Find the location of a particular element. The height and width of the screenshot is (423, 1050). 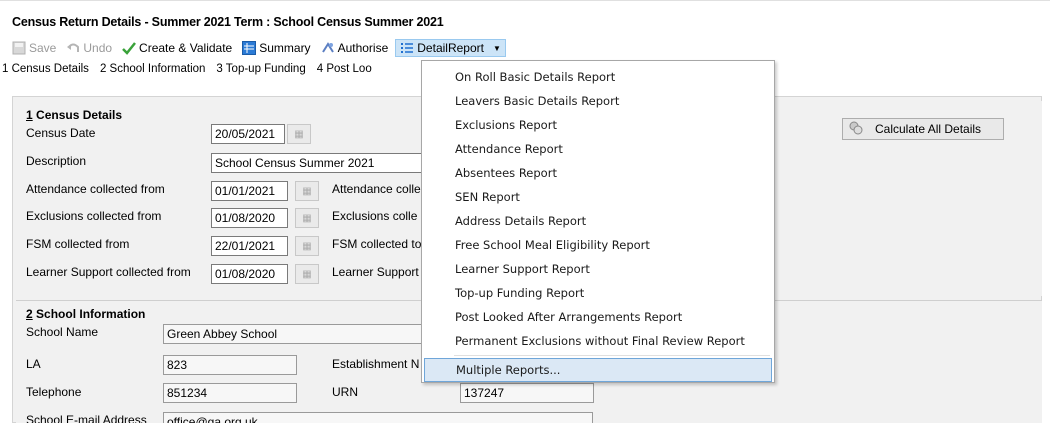

save-icon is located at coordinates (19, 48).